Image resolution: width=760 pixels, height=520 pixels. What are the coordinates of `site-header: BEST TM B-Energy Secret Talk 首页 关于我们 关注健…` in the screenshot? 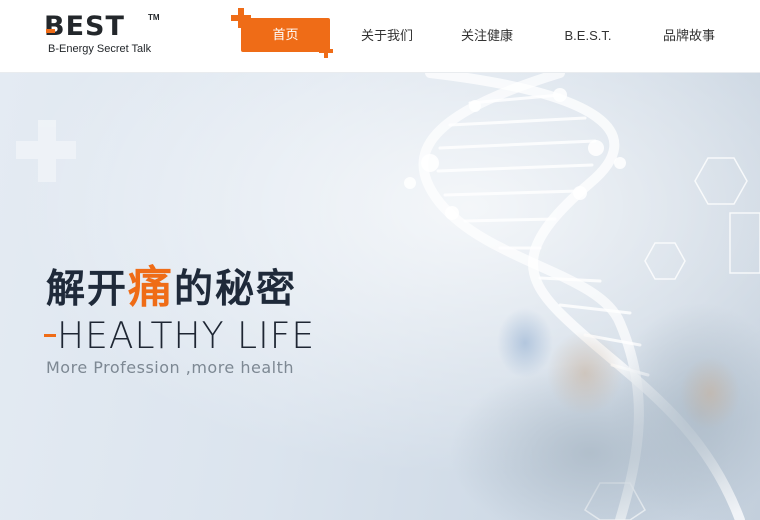 It's located at (380, 36).